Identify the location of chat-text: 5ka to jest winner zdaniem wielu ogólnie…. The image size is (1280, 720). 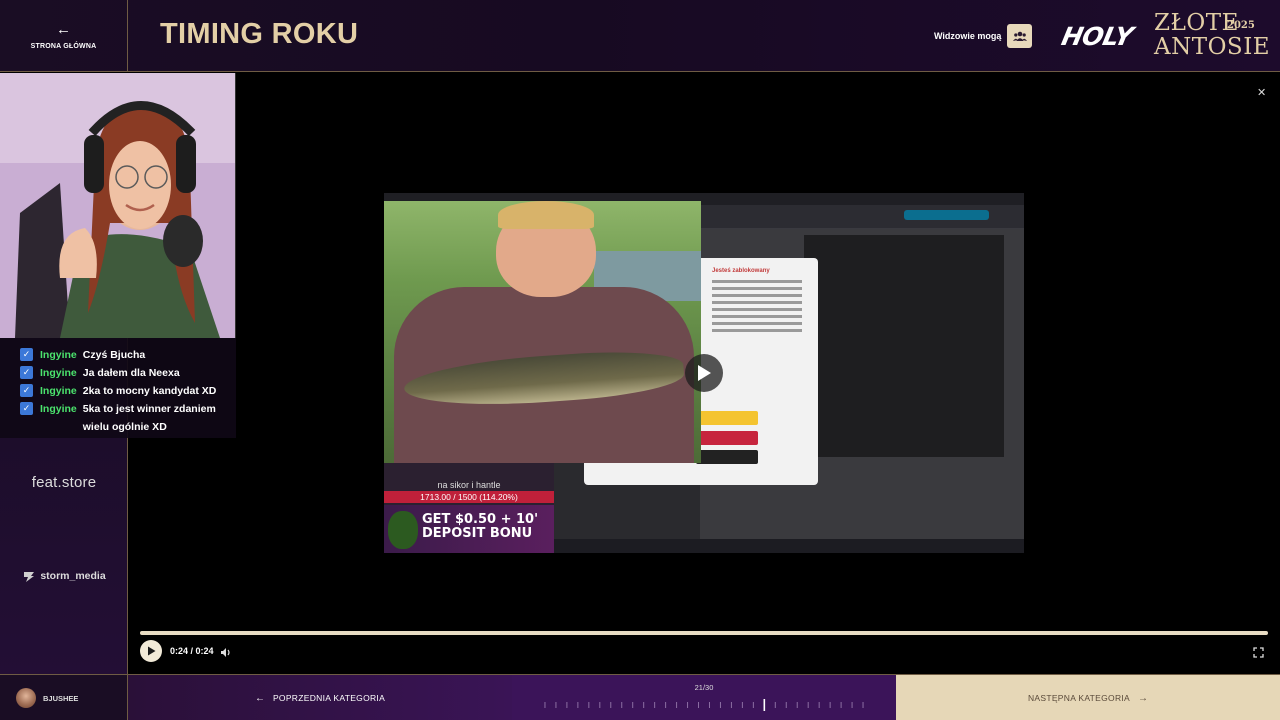
(149, 418).